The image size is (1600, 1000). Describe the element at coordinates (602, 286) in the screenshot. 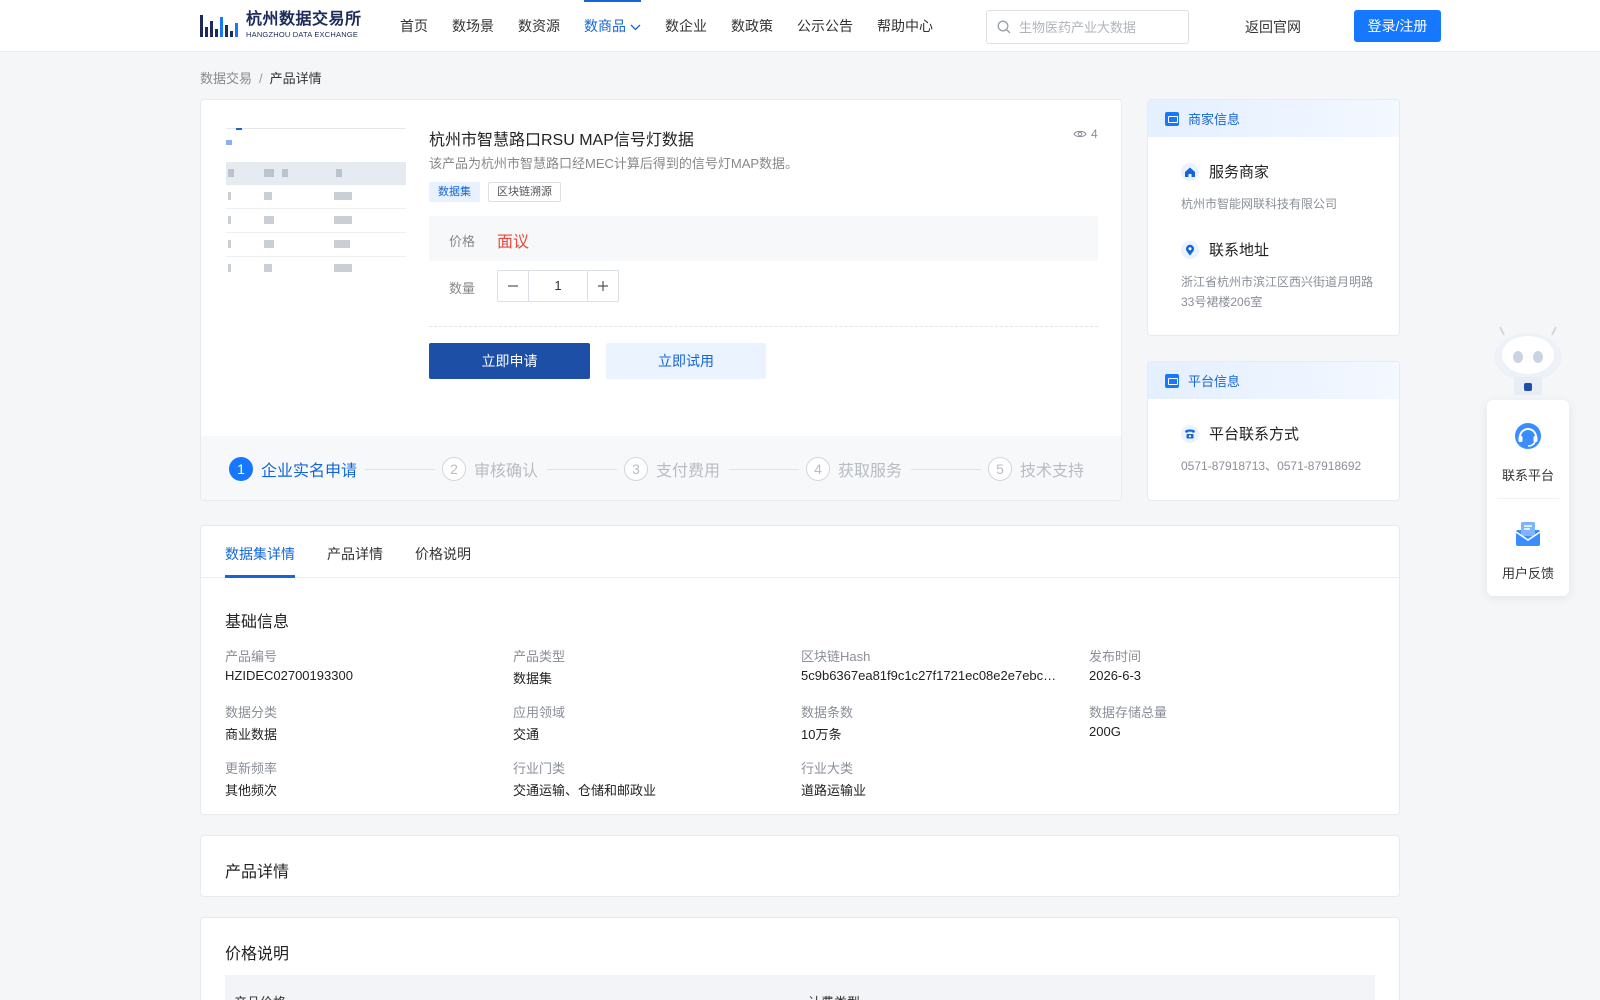

I see `quantity-increase-button` at that location.